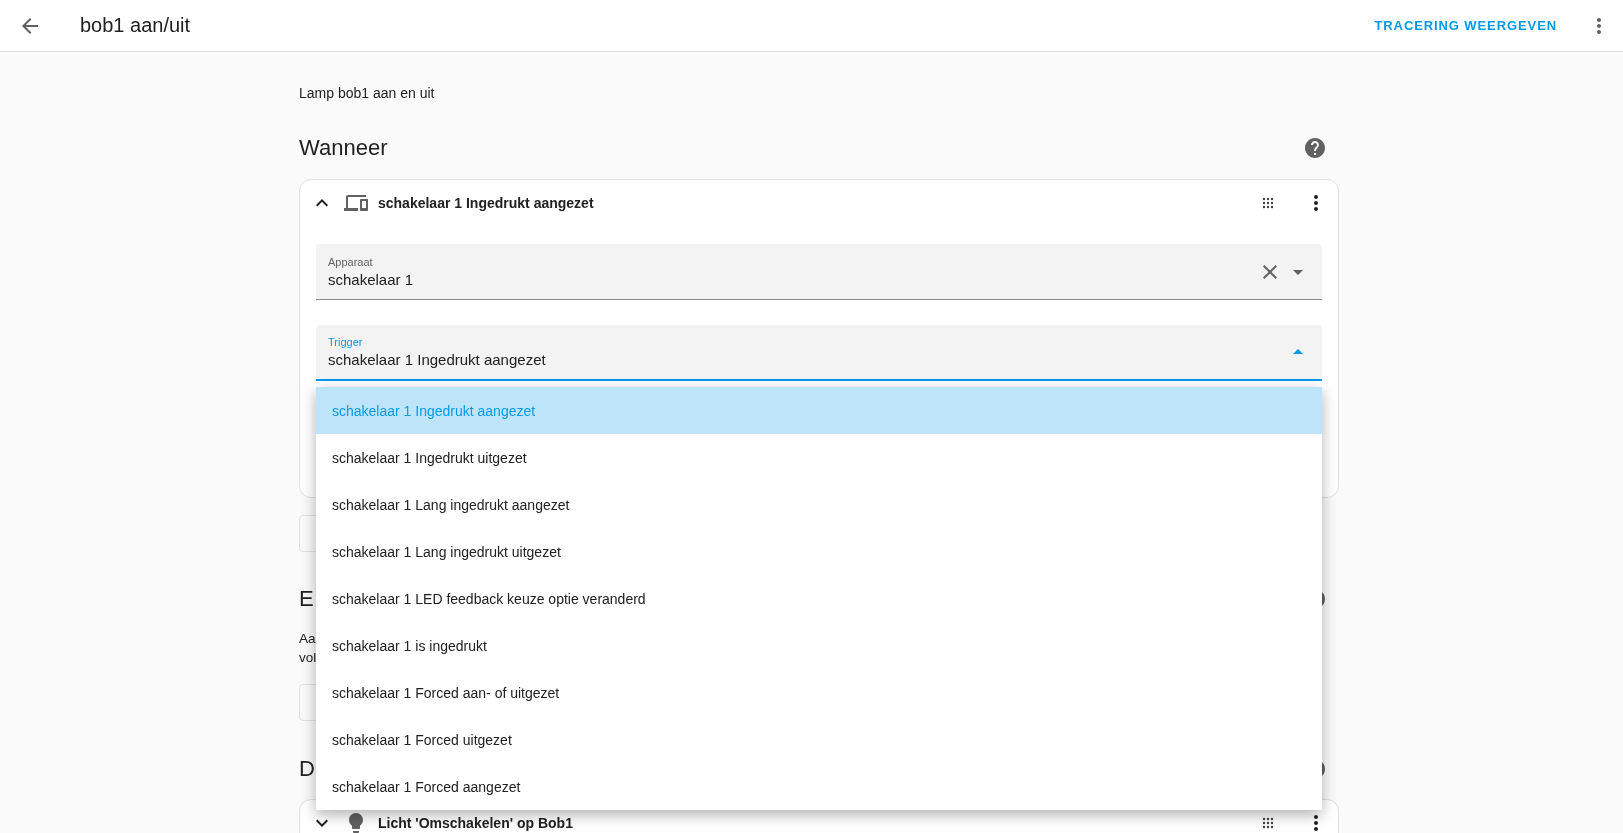  What do you see at coordinates (476, 823) in the screenshot?
I see `card-title: Licht 'Omschakelen' op Bob1` at bounding box center [476, 823].